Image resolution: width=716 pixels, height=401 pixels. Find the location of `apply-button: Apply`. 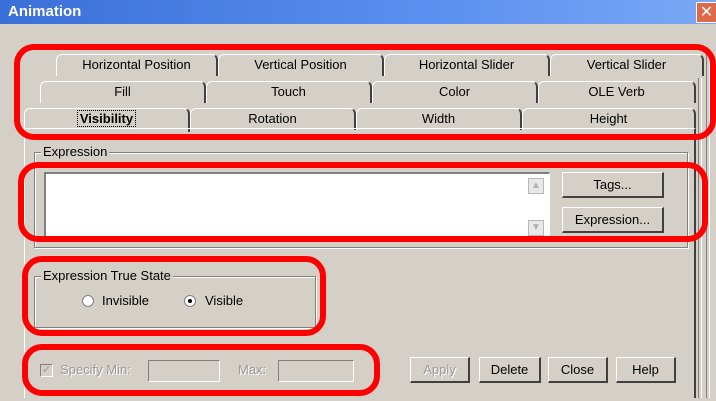

apply-button: Apply is located at coordinates (440, 370).